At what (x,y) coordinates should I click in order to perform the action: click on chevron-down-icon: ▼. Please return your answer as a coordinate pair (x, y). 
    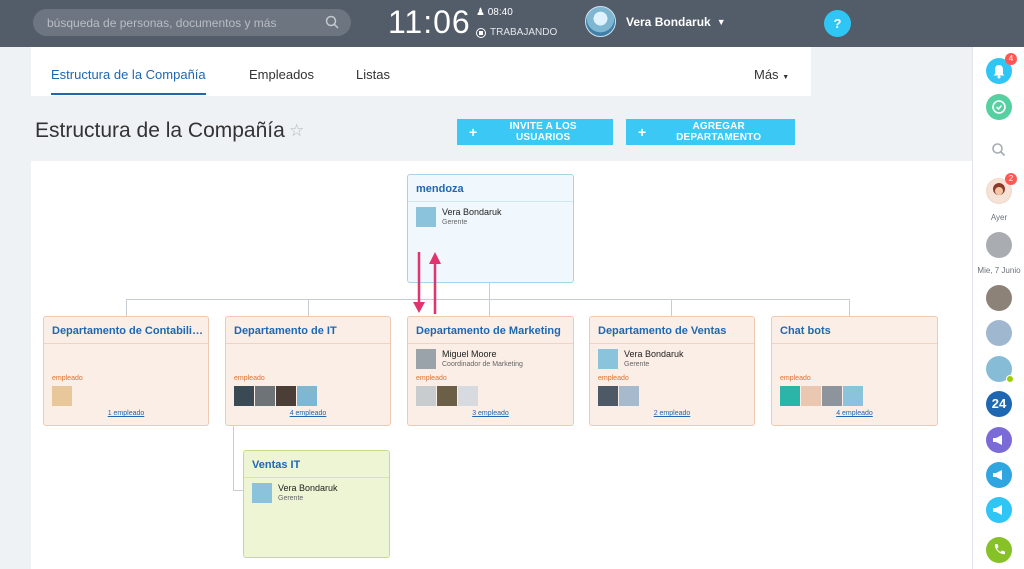
    Looking at the image, I should click on (786, 77).